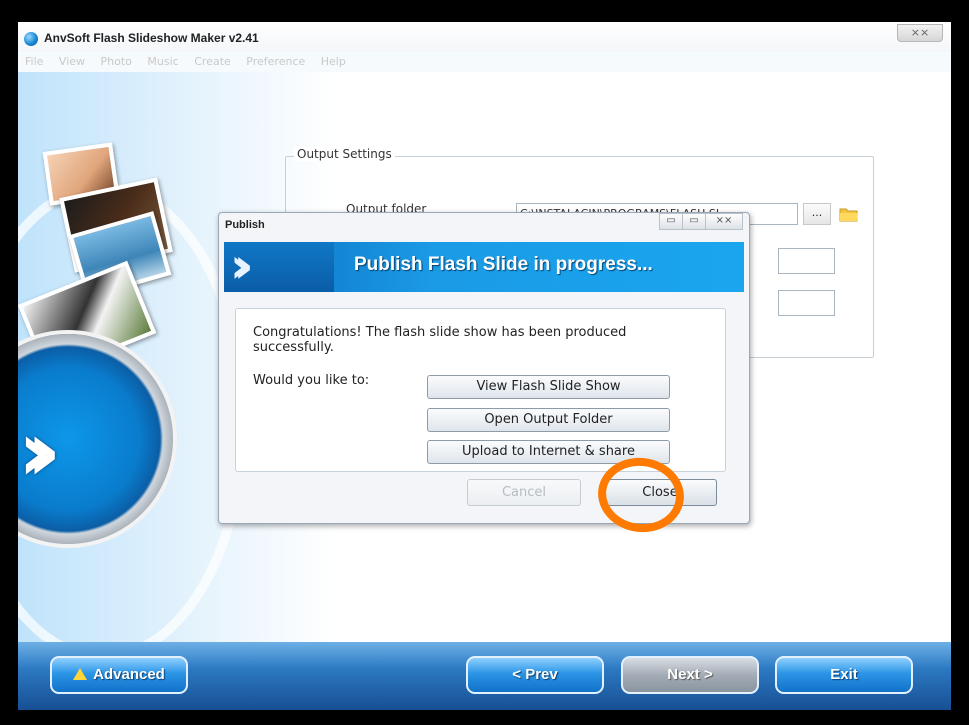  What do you see at coordinates (129, 674) in the screenshot?
I see `advanced-label: Advanced` at bounding box center [129, 674].